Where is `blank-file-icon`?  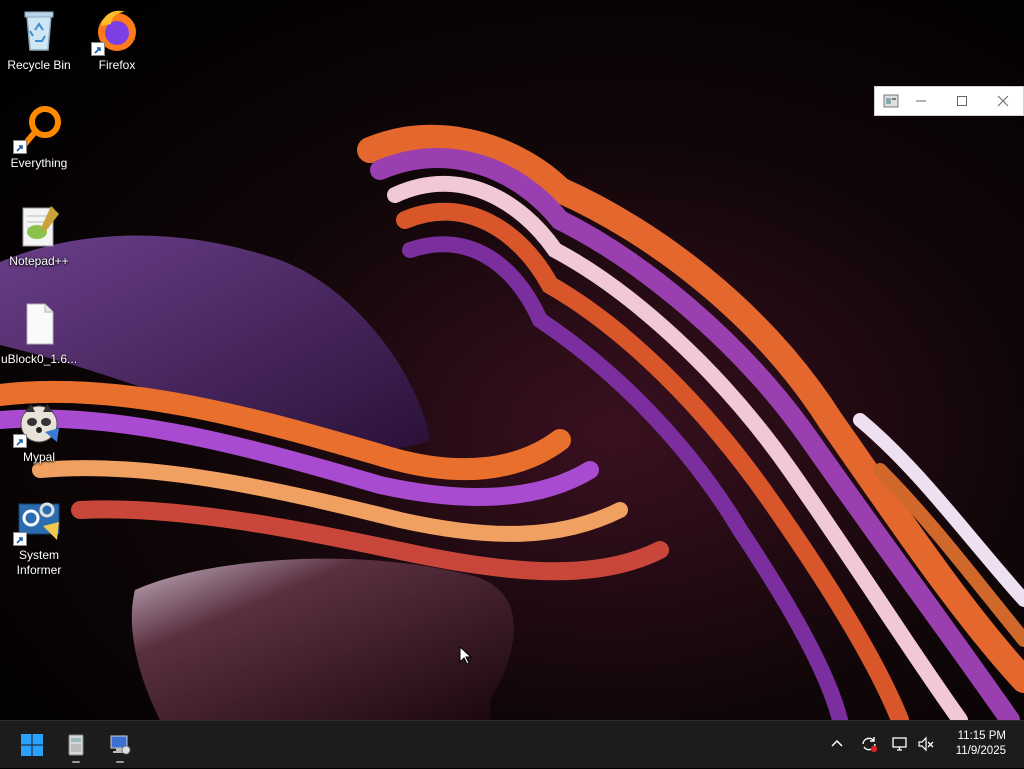 blank-file-icon is located at coordinates (39, 324).